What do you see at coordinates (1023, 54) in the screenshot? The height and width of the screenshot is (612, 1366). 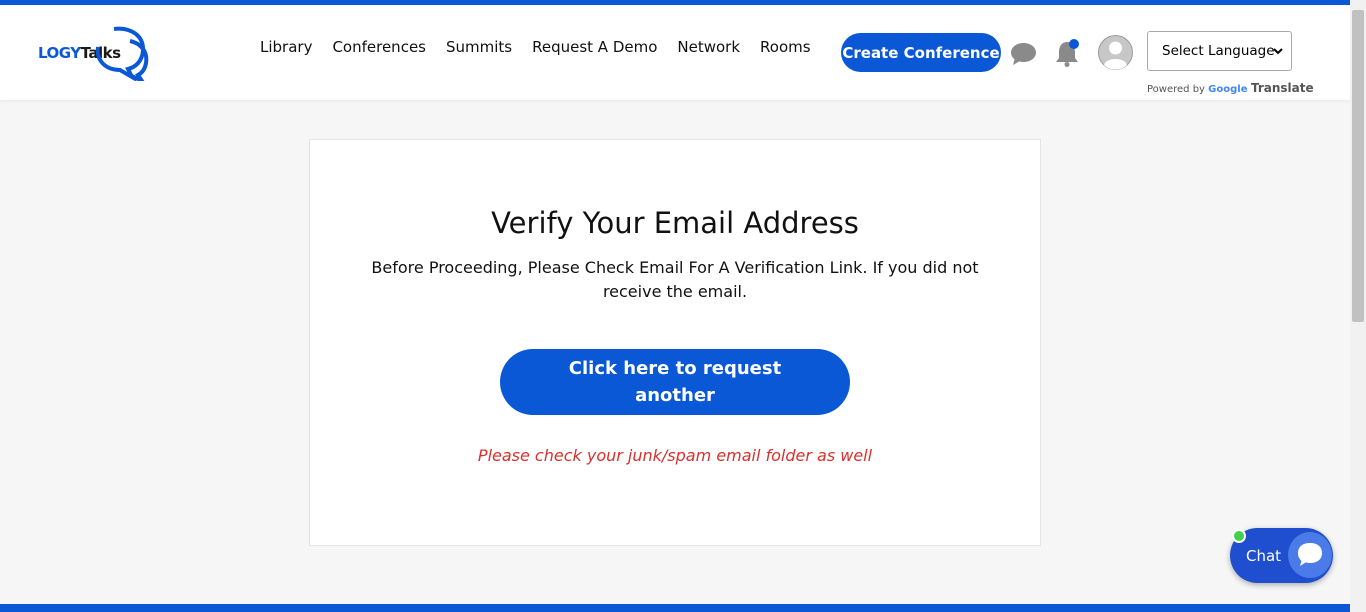 I see `chat-bubble-icon` at bounding box center [1023, 54].